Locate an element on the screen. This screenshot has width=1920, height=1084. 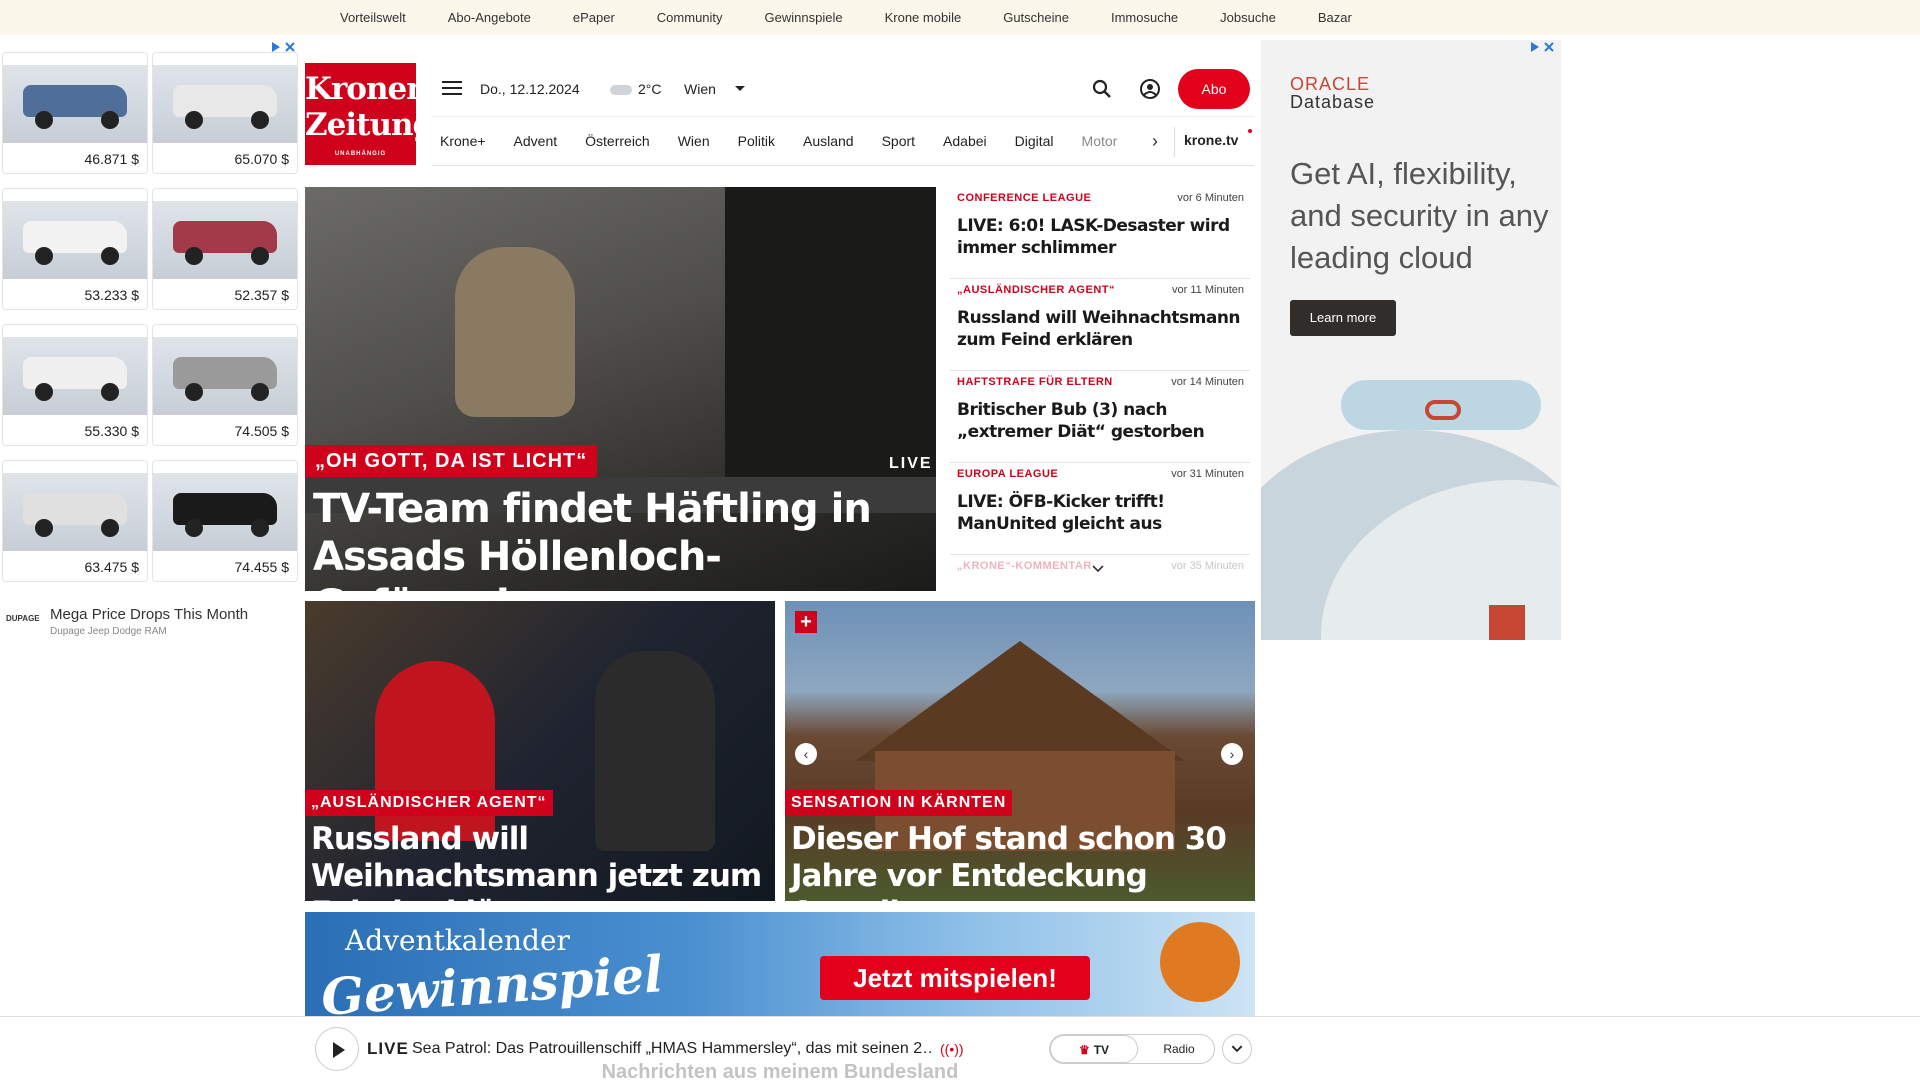
live-badge: LIVE is located at coordinates (911, 463).